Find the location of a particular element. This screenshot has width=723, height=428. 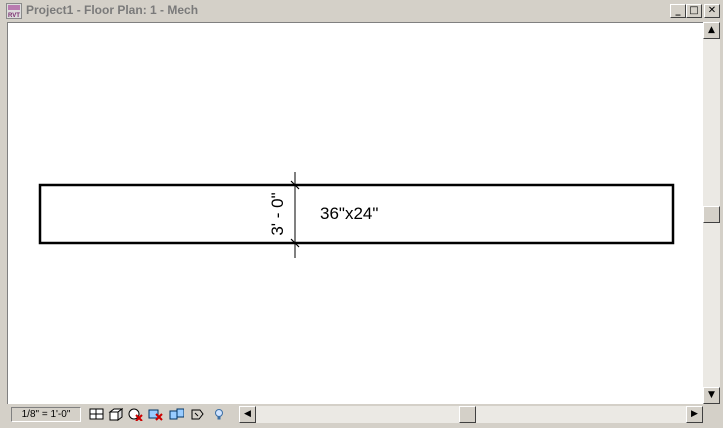

close-icon: ✕ is located at coordinates (712, 10).